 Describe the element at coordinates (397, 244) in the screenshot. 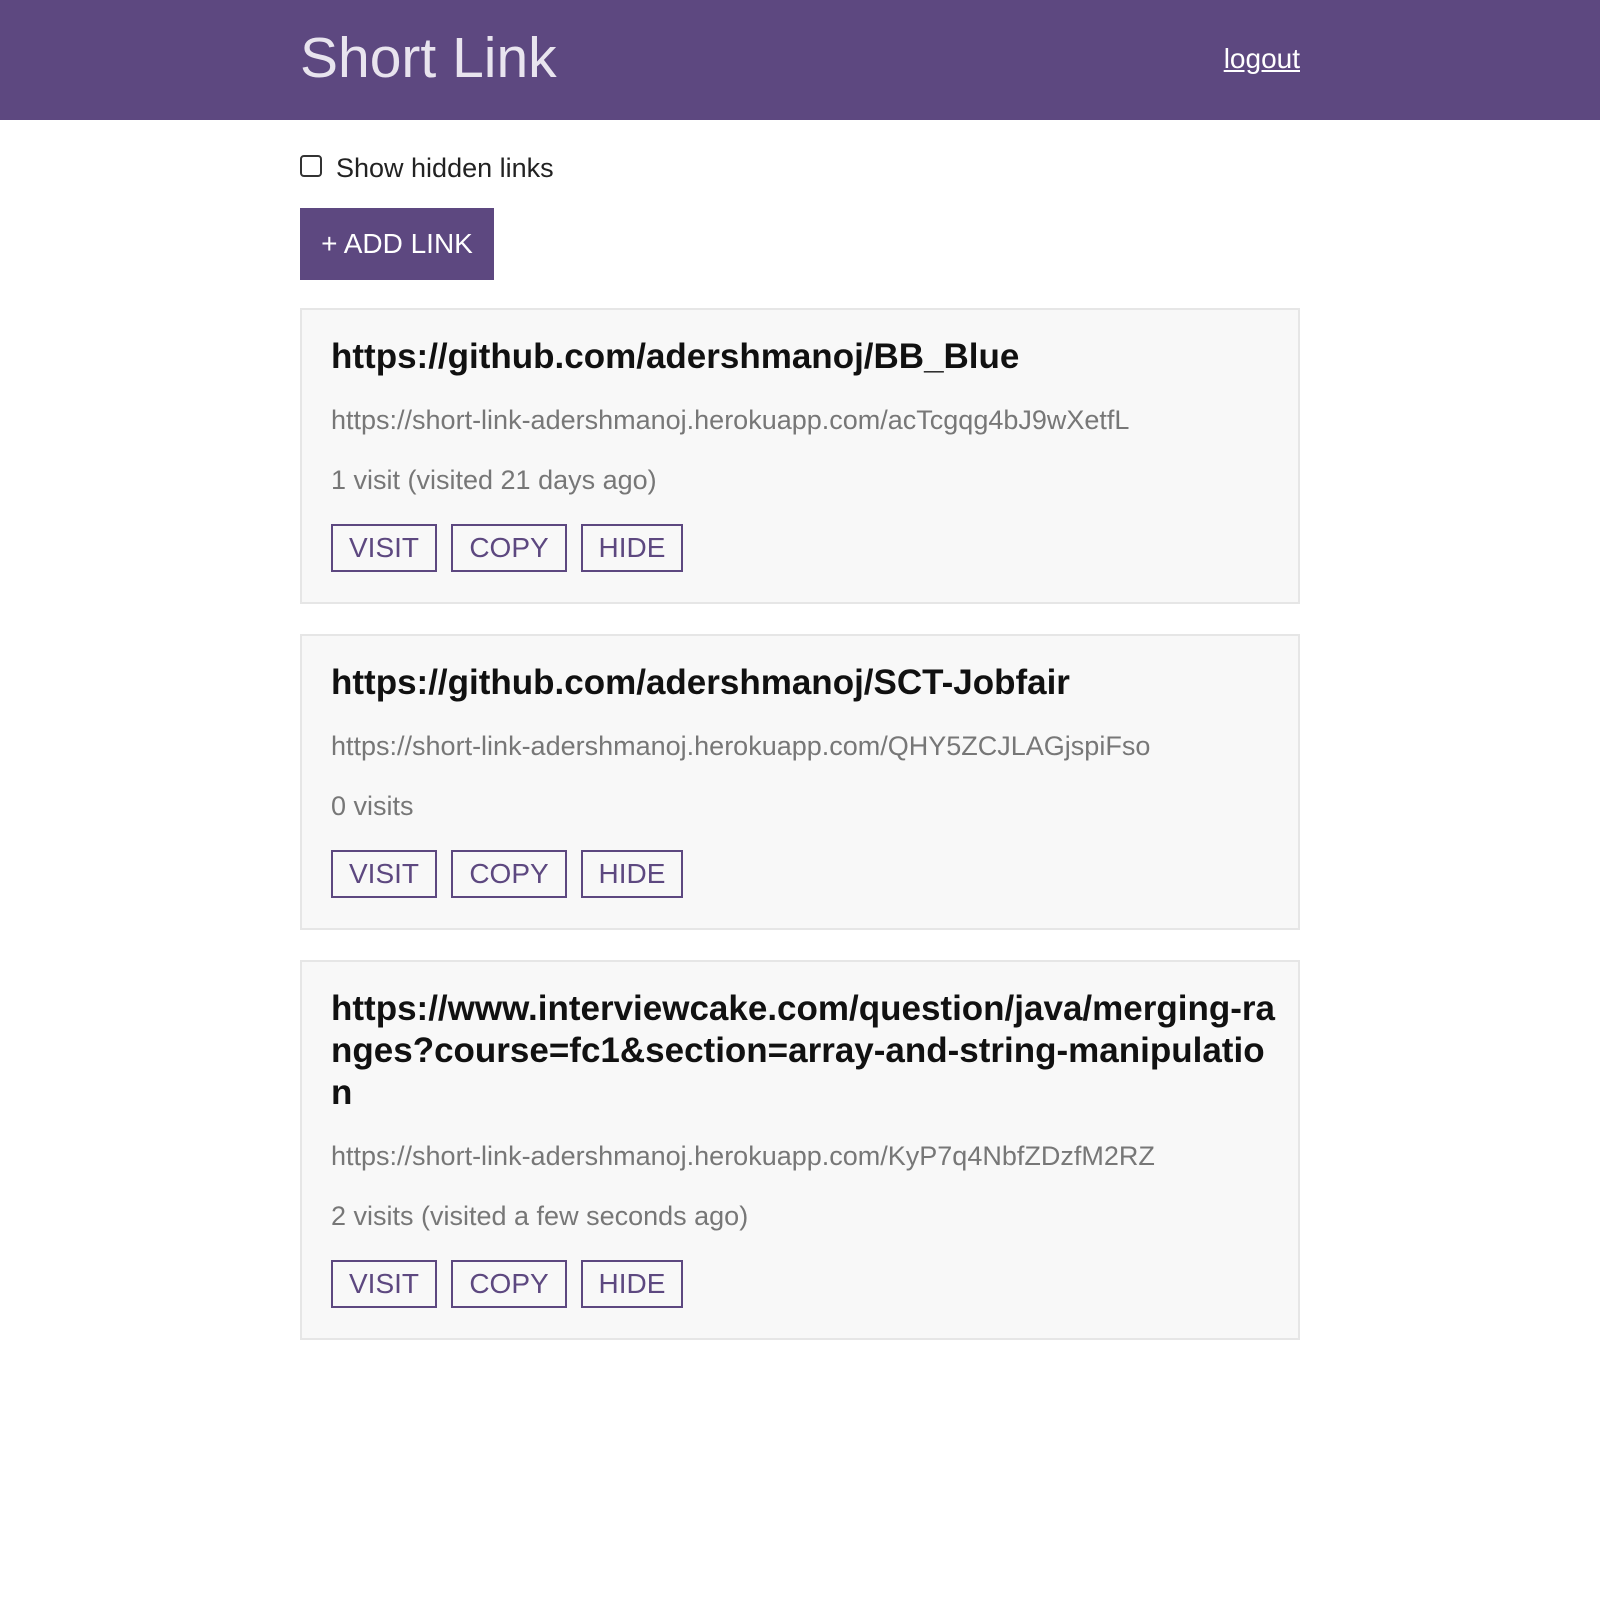

I see `add-link-button: + ADD LINK` at that location.